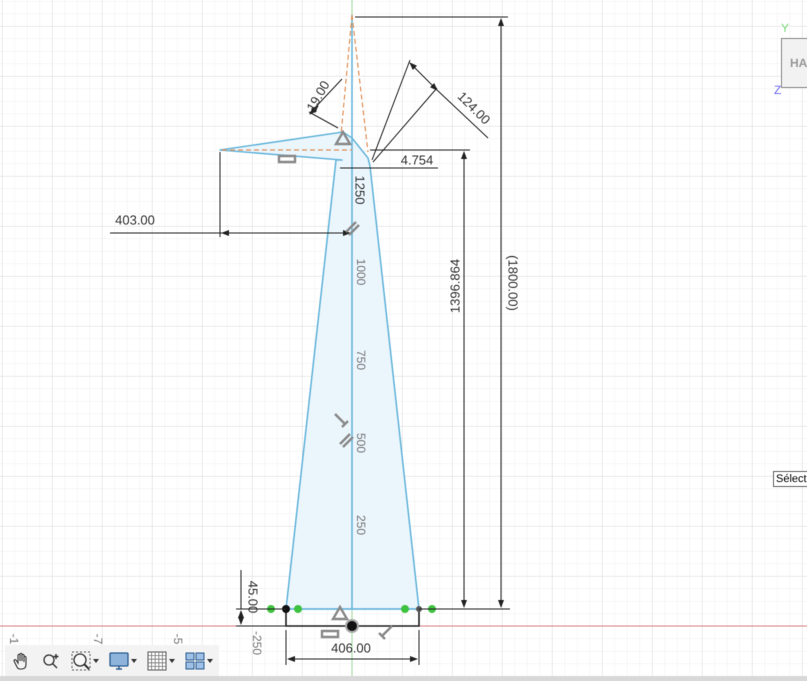 The width and height of the screenshot is (807, 681). What do you see at coordinates (785, 28) in the screenshot?
I see `y-axis-label: Y` at bounding box center [785, 28].